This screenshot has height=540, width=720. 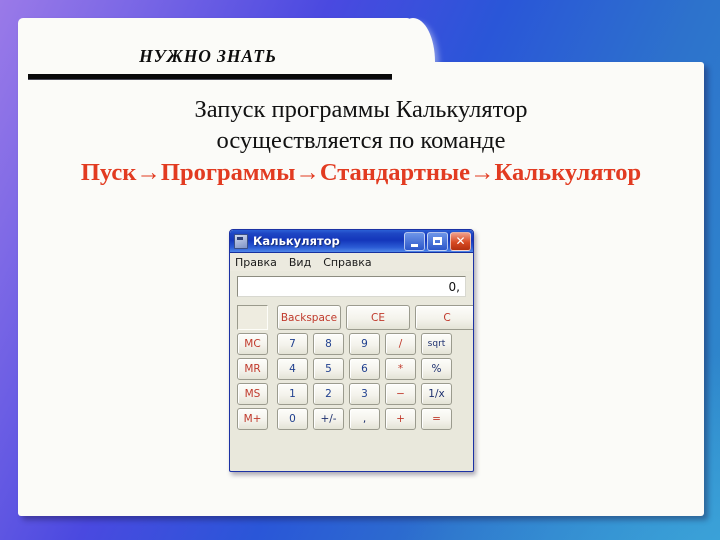 I want to click on calculator-row-7-8-9: MC 7 8 9/sqrt, so click(x=351, y=344).